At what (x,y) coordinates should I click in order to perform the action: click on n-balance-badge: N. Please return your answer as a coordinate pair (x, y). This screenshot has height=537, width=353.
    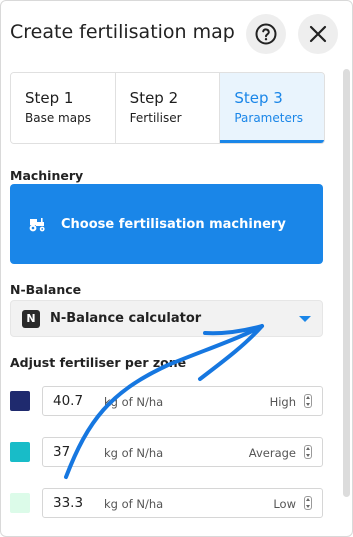
    Looking at the image, I should click on (31, 318).